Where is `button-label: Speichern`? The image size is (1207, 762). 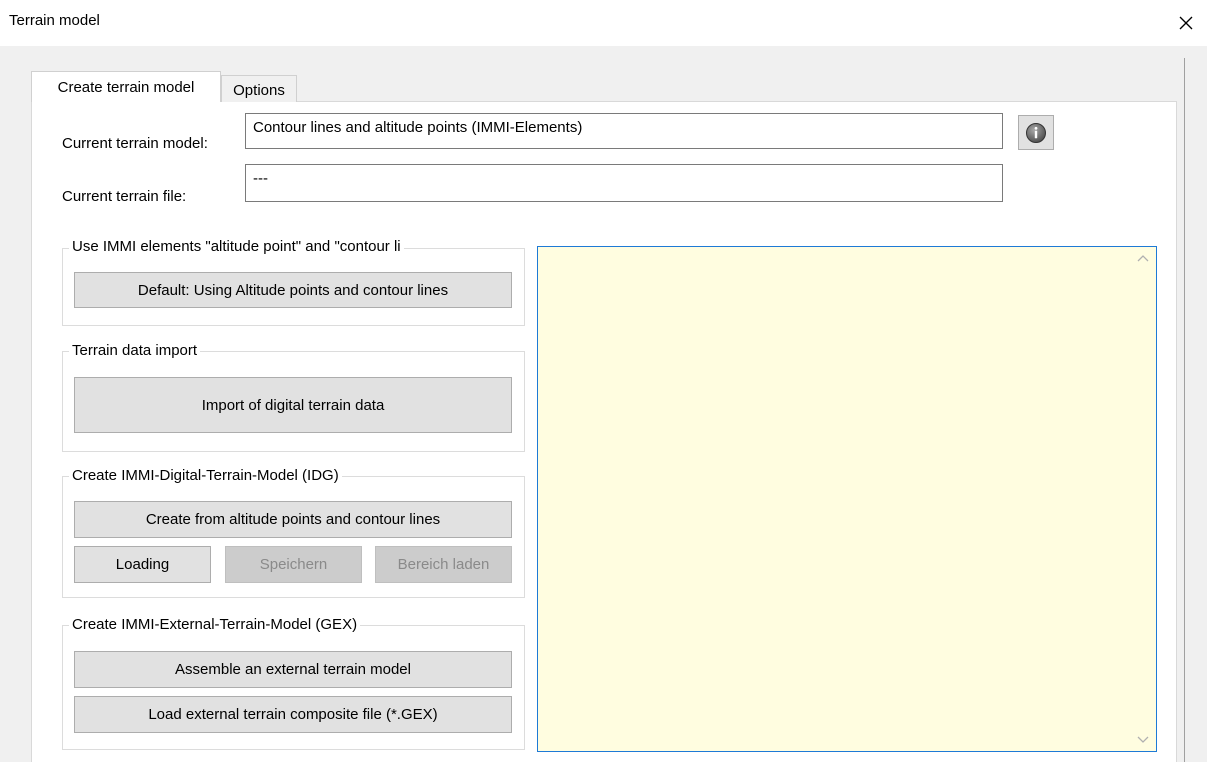
button-label: Speichern is located at coordinates (293, 564).